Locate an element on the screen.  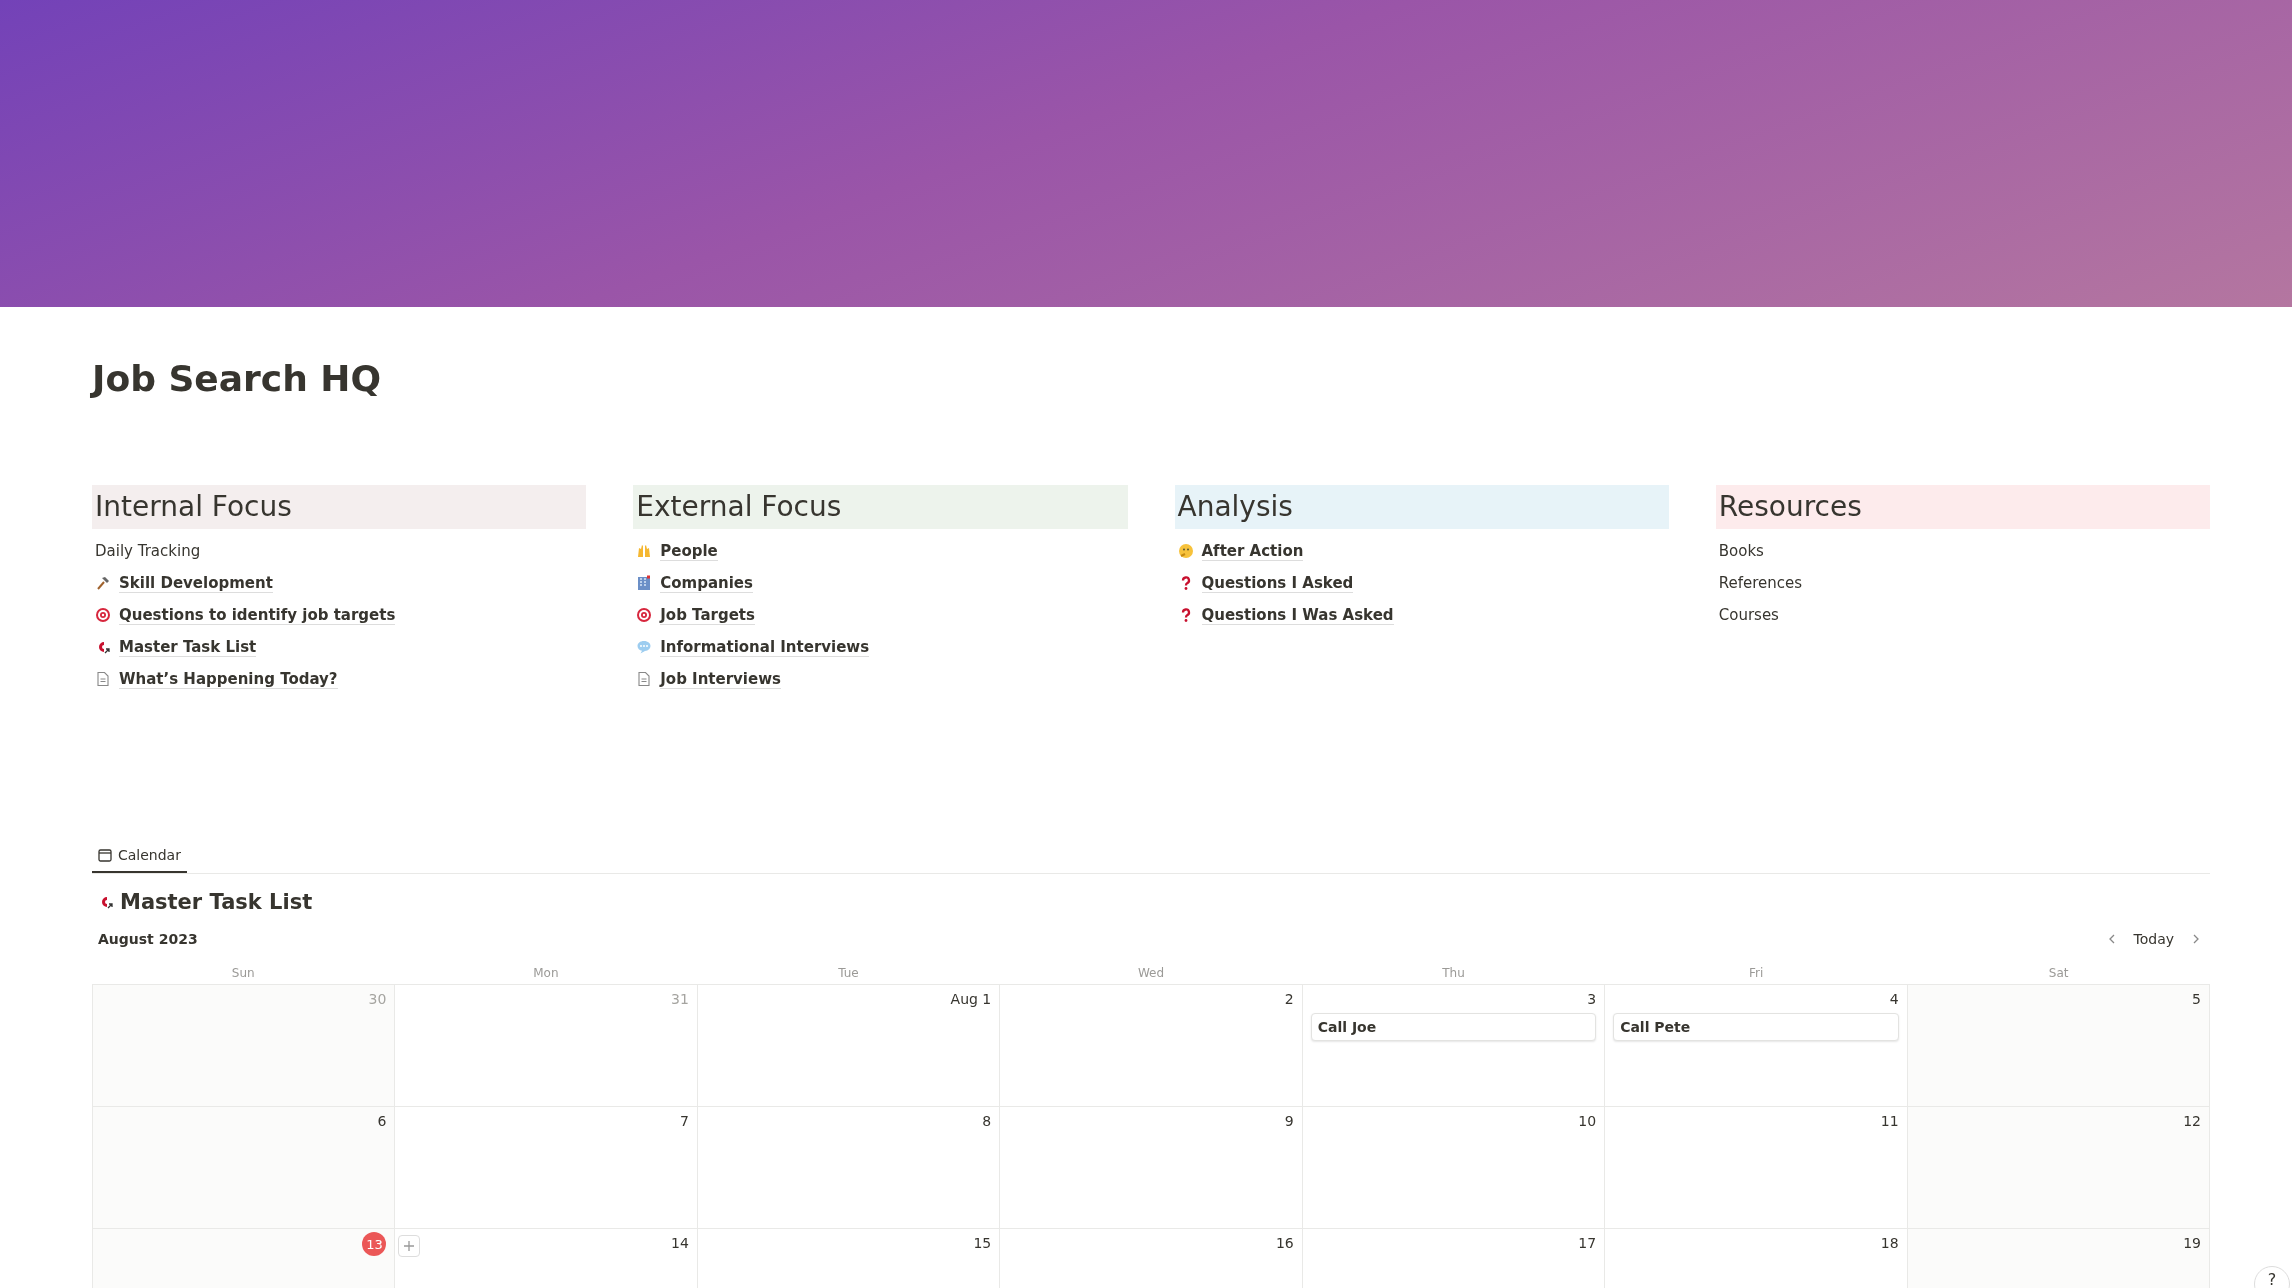
thinking-face-icon is located at coordinates (1185, 551).